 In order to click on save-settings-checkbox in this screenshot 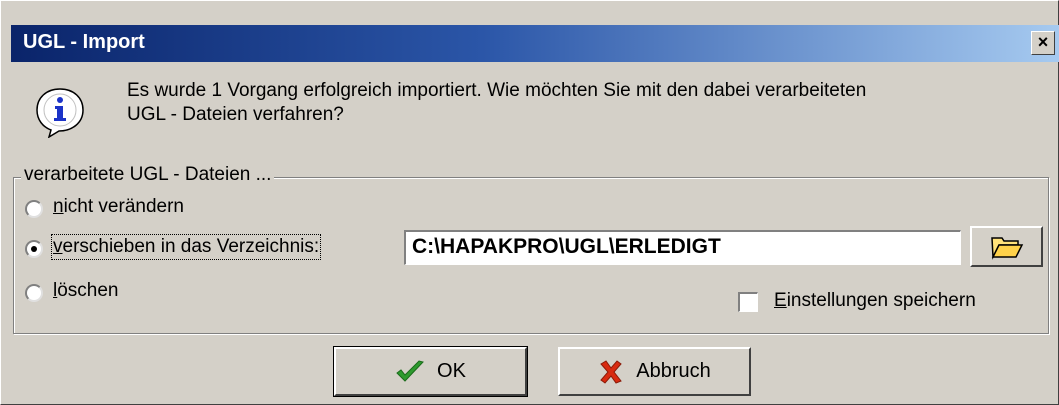, I will do `click(748, 302)`.